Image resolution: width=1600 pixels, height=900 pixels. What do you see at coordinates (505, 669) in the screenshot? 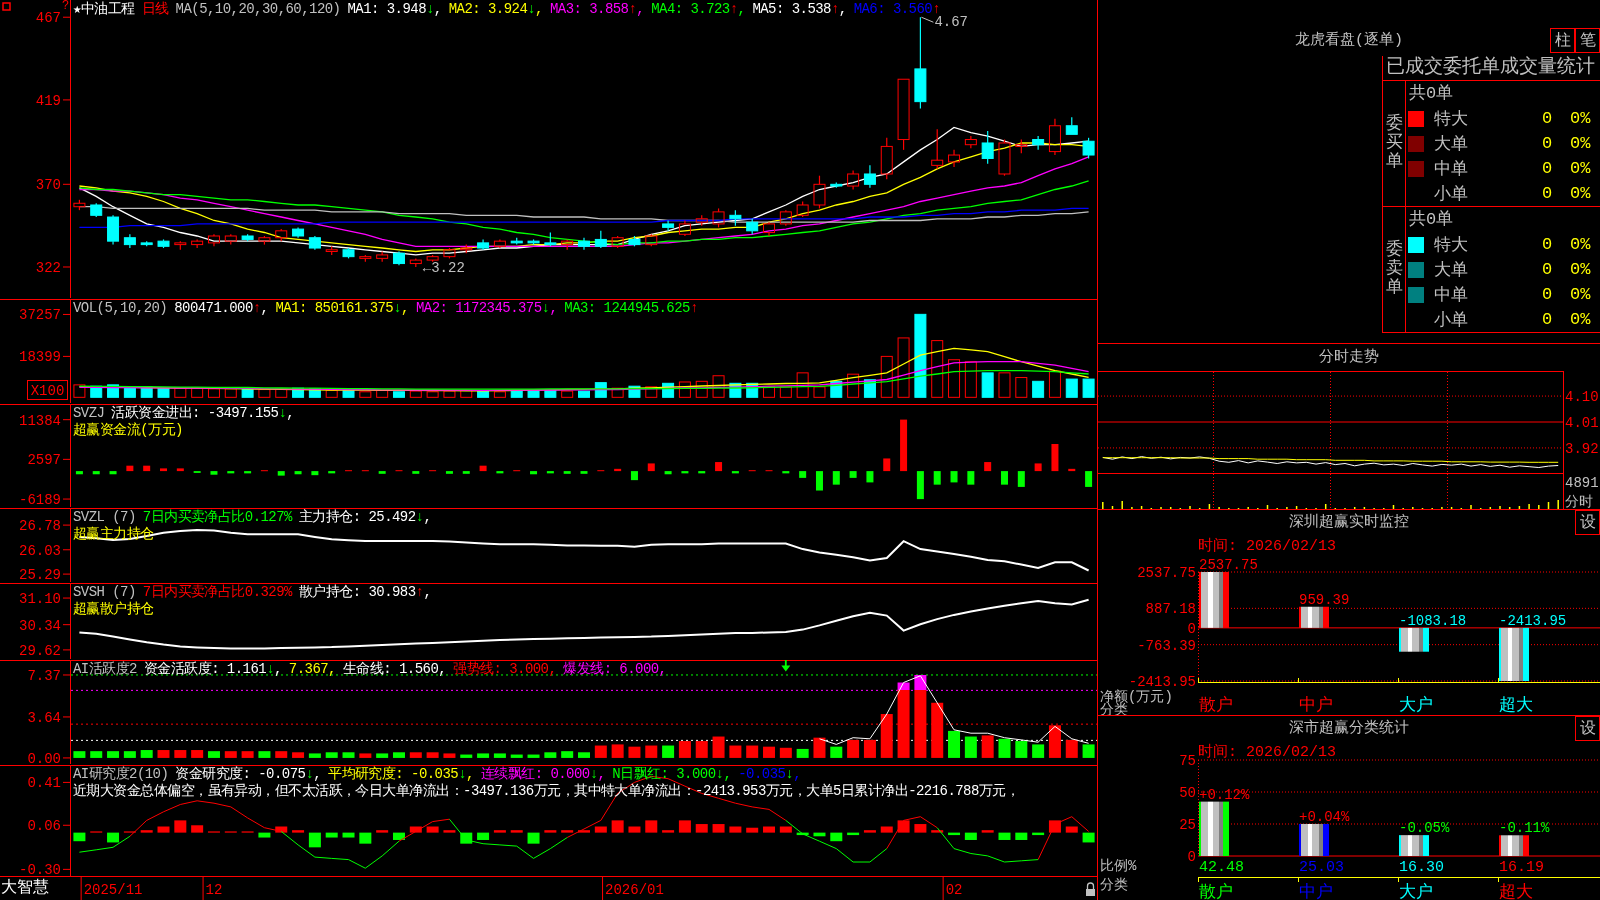
I see `indicator-readout: 强势线: 3.000,` at bounding box center [505, 669].